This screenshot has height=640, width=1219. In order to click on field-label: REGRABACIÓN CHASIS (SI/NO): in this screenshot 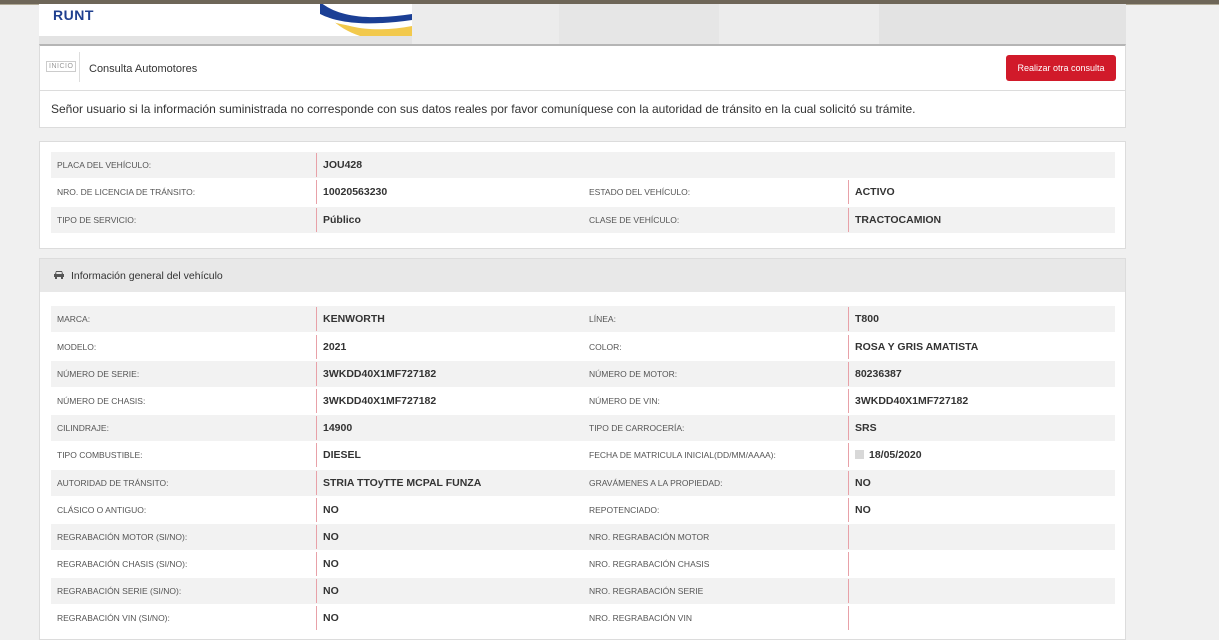, I will do `click(122, 564)`.